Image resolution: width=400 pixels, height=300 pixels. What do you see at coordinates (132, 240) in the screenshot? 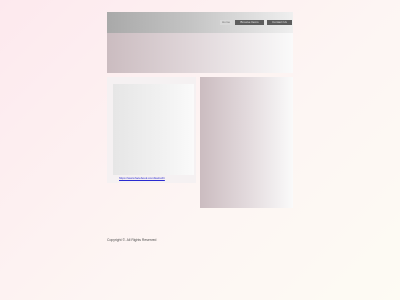
I see `copyright-text: Copyright ©. All Rights Reserved` at bounding box center [132, 240].